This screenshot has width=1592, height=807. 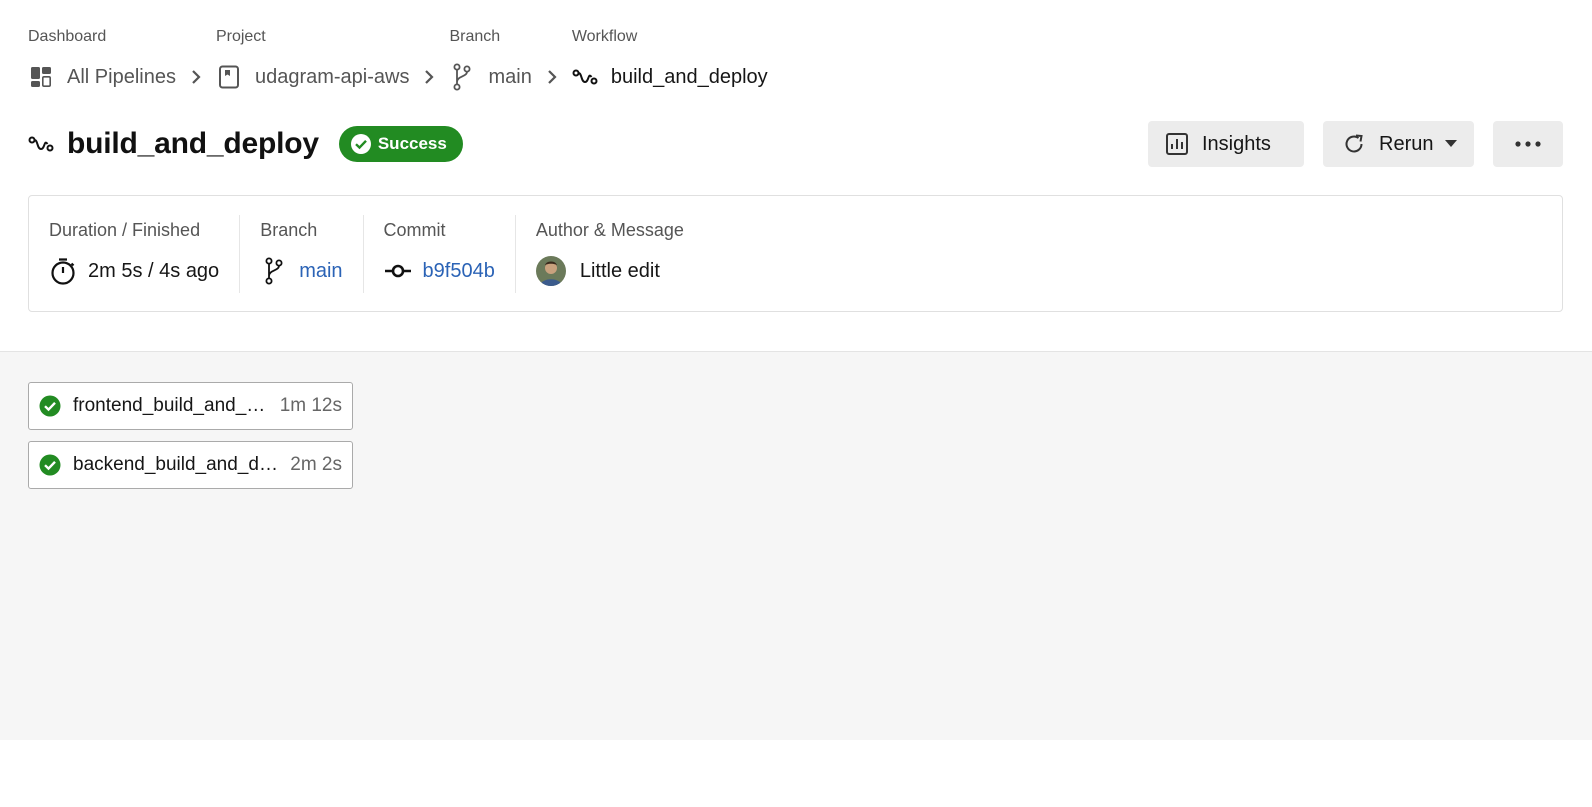 What do you see at coordinates (332, 76) in the screenshot?
I see `breadcrumb-value: udagram-api-aws` at bounding box center [332, 76].